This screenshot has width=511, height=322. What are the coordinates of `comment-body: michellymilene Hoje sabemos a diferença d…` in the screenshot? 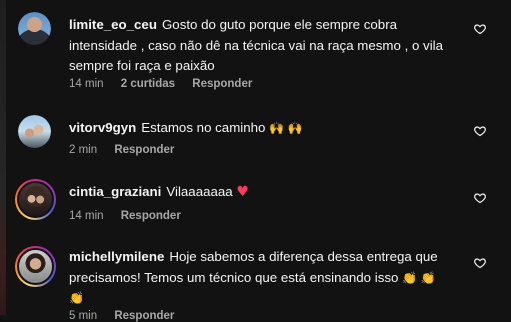 It's located at (261, 278).